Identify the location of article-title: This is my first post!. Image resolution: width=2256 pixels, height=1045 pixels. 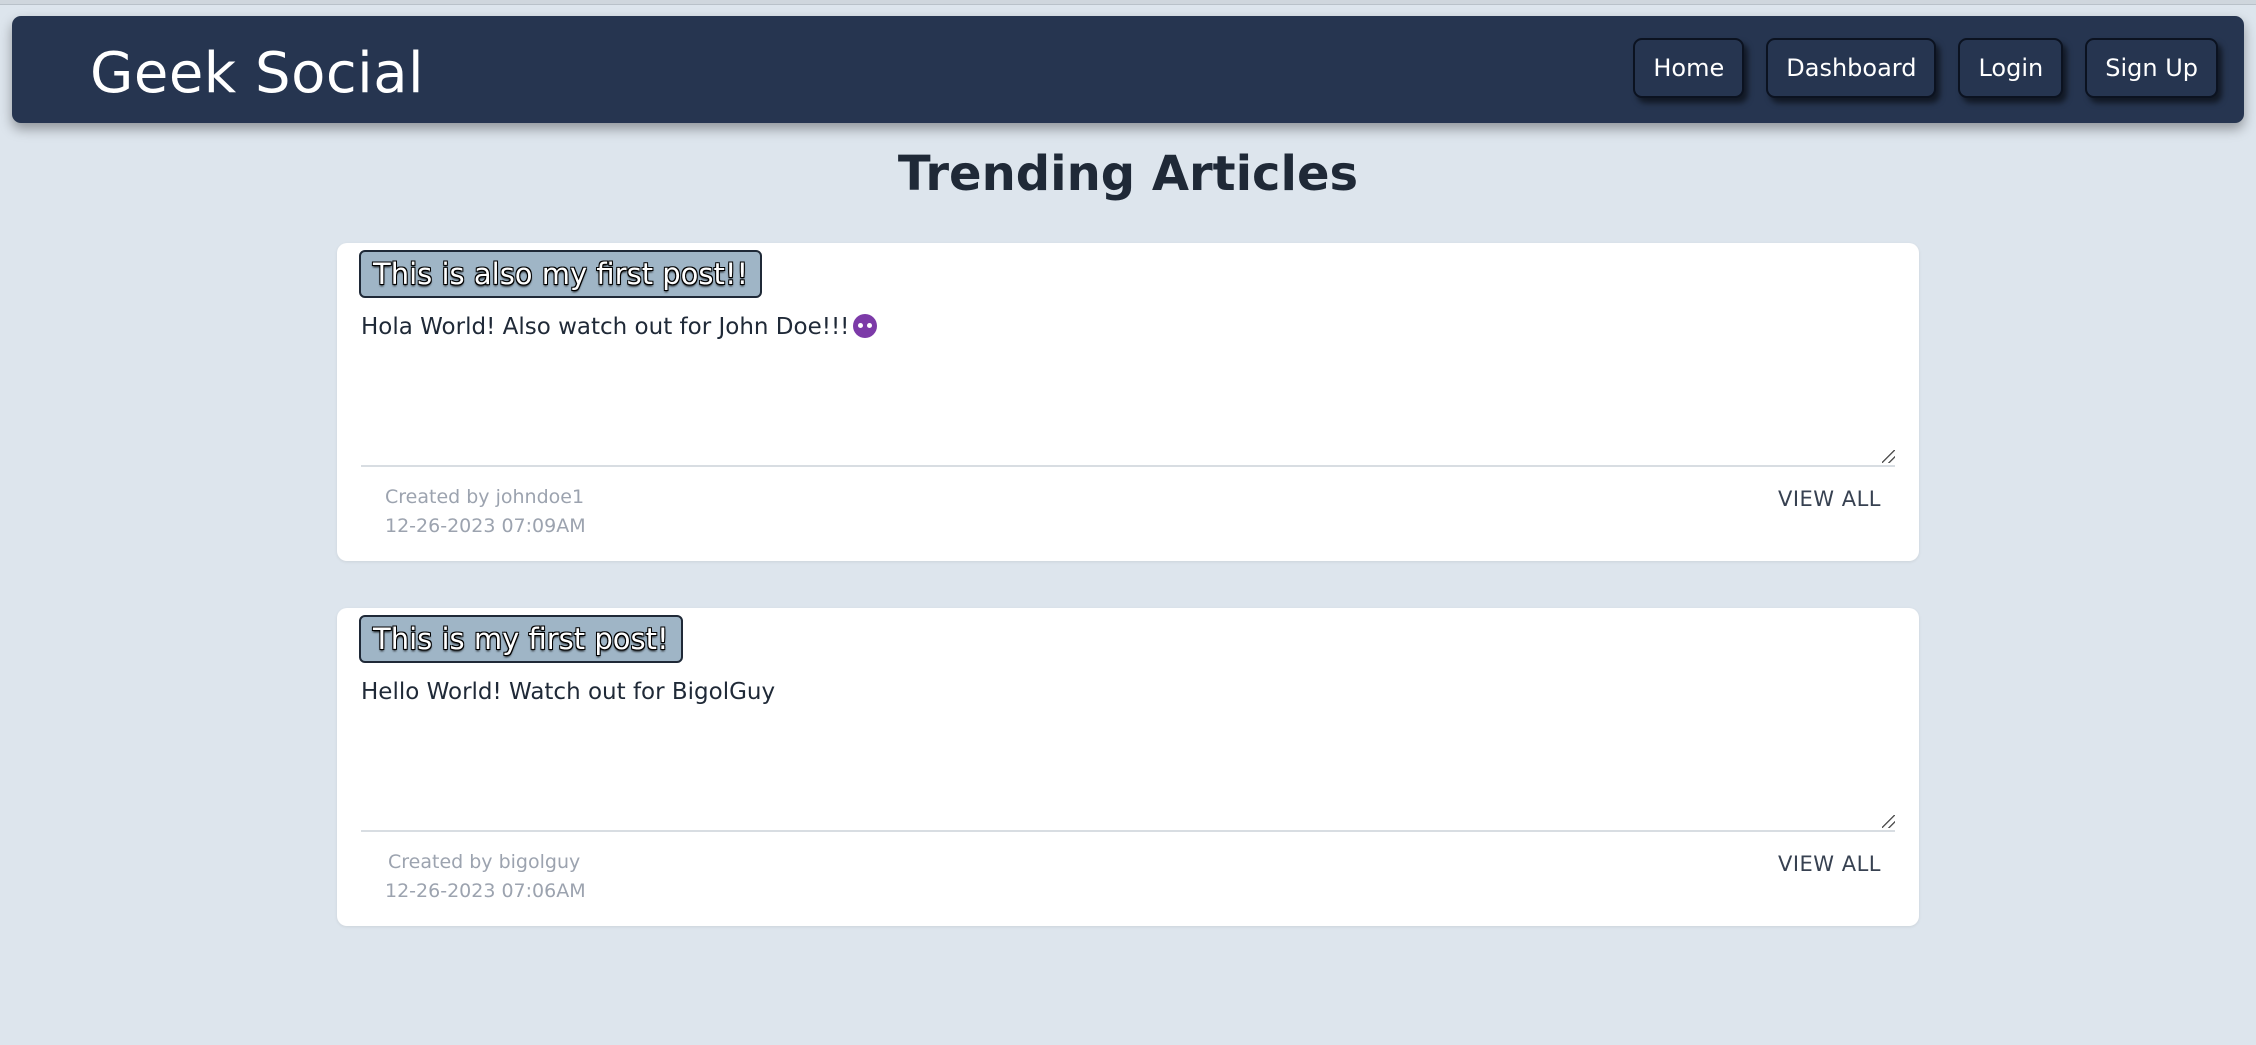
(521, 639).